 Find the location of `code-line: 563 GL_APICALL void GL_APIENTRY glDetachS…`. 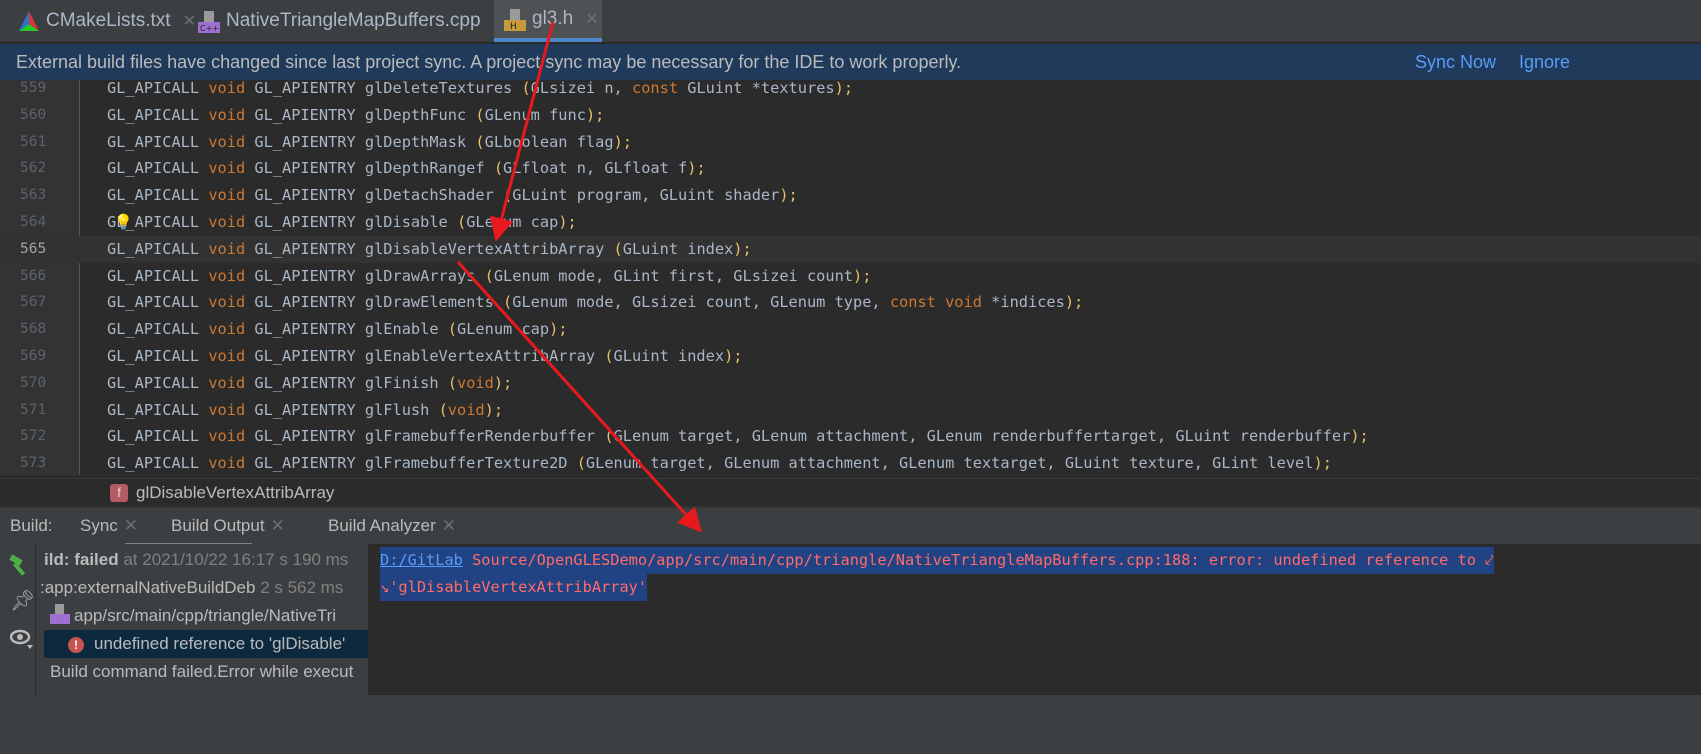

code-line: 563 GL_APICALL void GL_APIENTRY glDetachS… is located at coordinates (850, 195).